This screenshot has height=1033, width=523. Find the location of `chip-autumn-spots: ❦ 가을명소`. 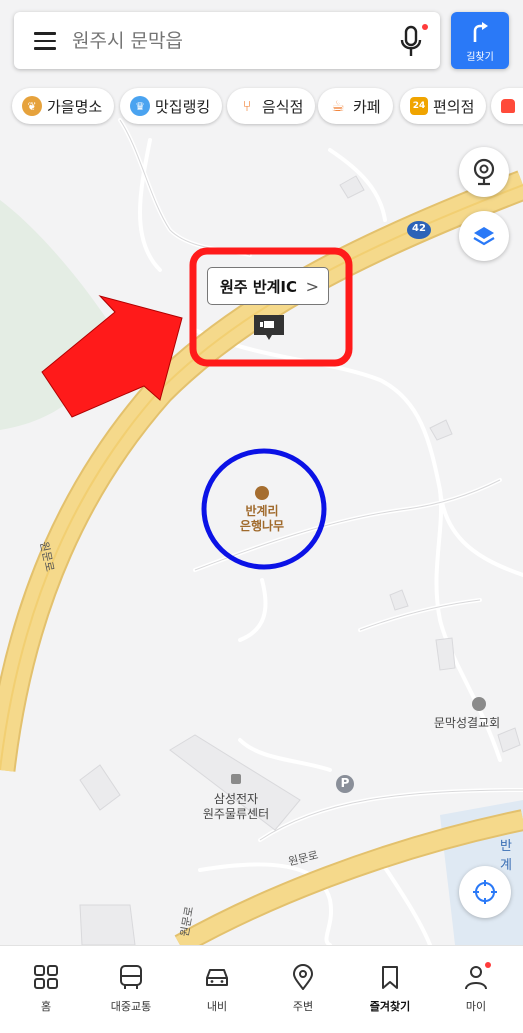

chip-autumn-spots: ❦ 가을명소 is located at coordinates (63, 106).